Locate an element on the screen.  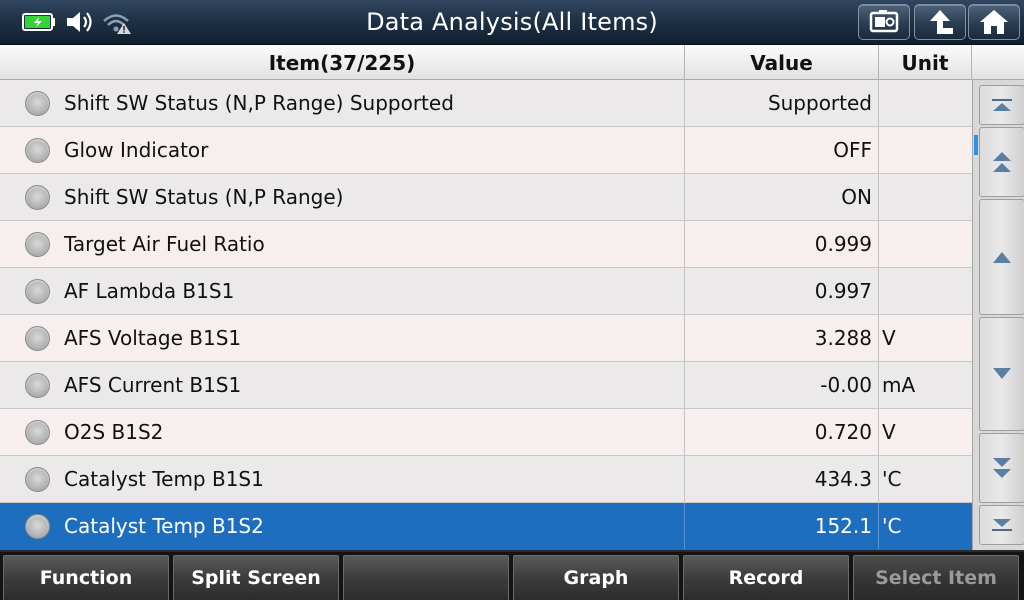
screenshot-button is located at coordinates (884, 22).